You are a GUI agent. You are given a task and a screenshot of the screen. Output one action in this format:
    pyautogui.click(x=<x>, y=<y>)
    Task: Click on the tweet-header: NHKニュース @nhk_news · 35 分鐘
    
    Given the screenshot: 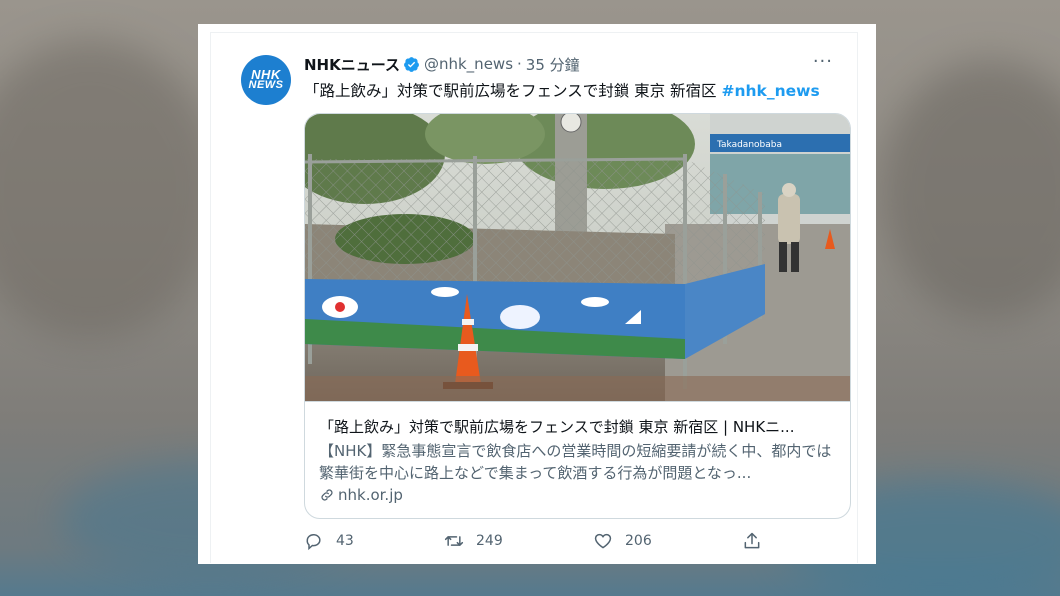 What is the action you would take?
    pyautogui.click(x=442, y=64)
    